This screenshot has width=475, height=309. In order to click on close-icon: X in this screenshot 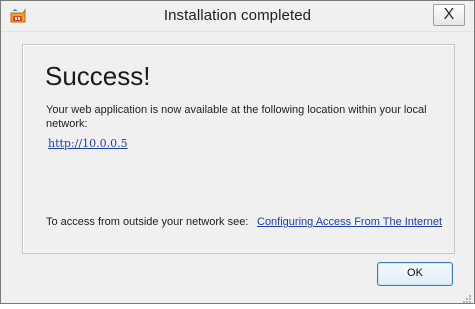, I will do `click(449, 14)`.